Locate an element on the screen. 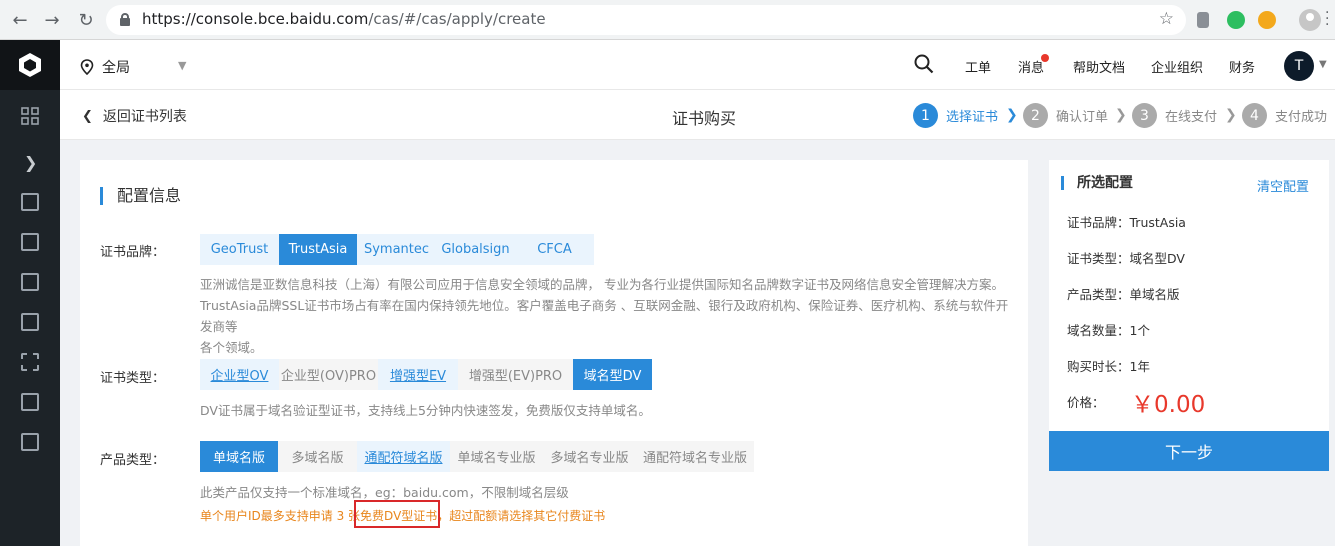  profile-avatar-icon is located at coordinates (1310, 20).